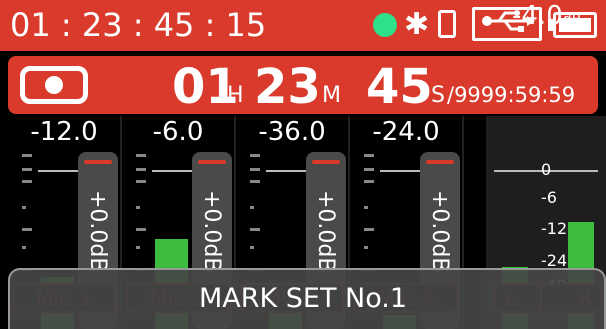 The width and height of the screenshot is (606, 329). Describe the element at coordinates (549, 197) in the screenshot. I see `mix-scale-label: -6` at that location.